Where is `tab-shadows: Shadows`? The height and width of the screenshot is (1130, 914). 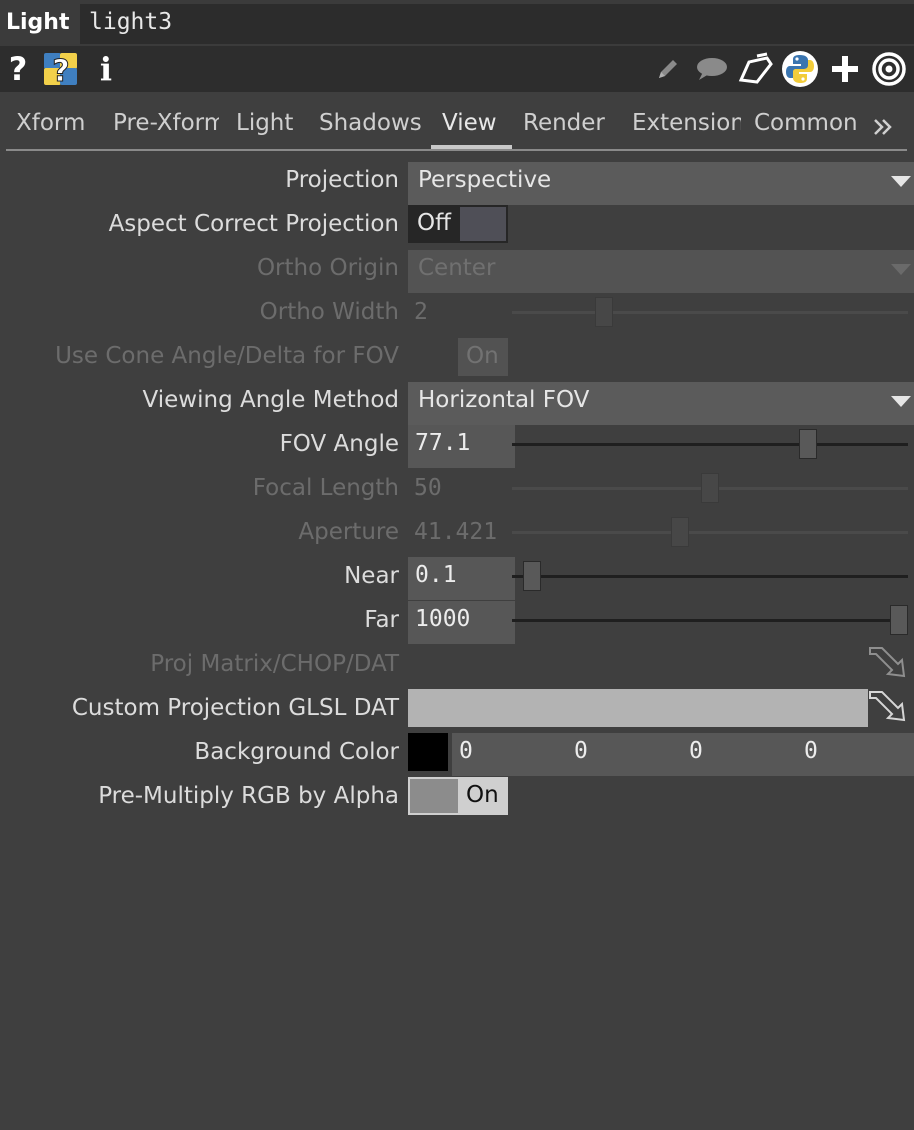
tab-shadows: Shadows is located at coordinates (372, 123).